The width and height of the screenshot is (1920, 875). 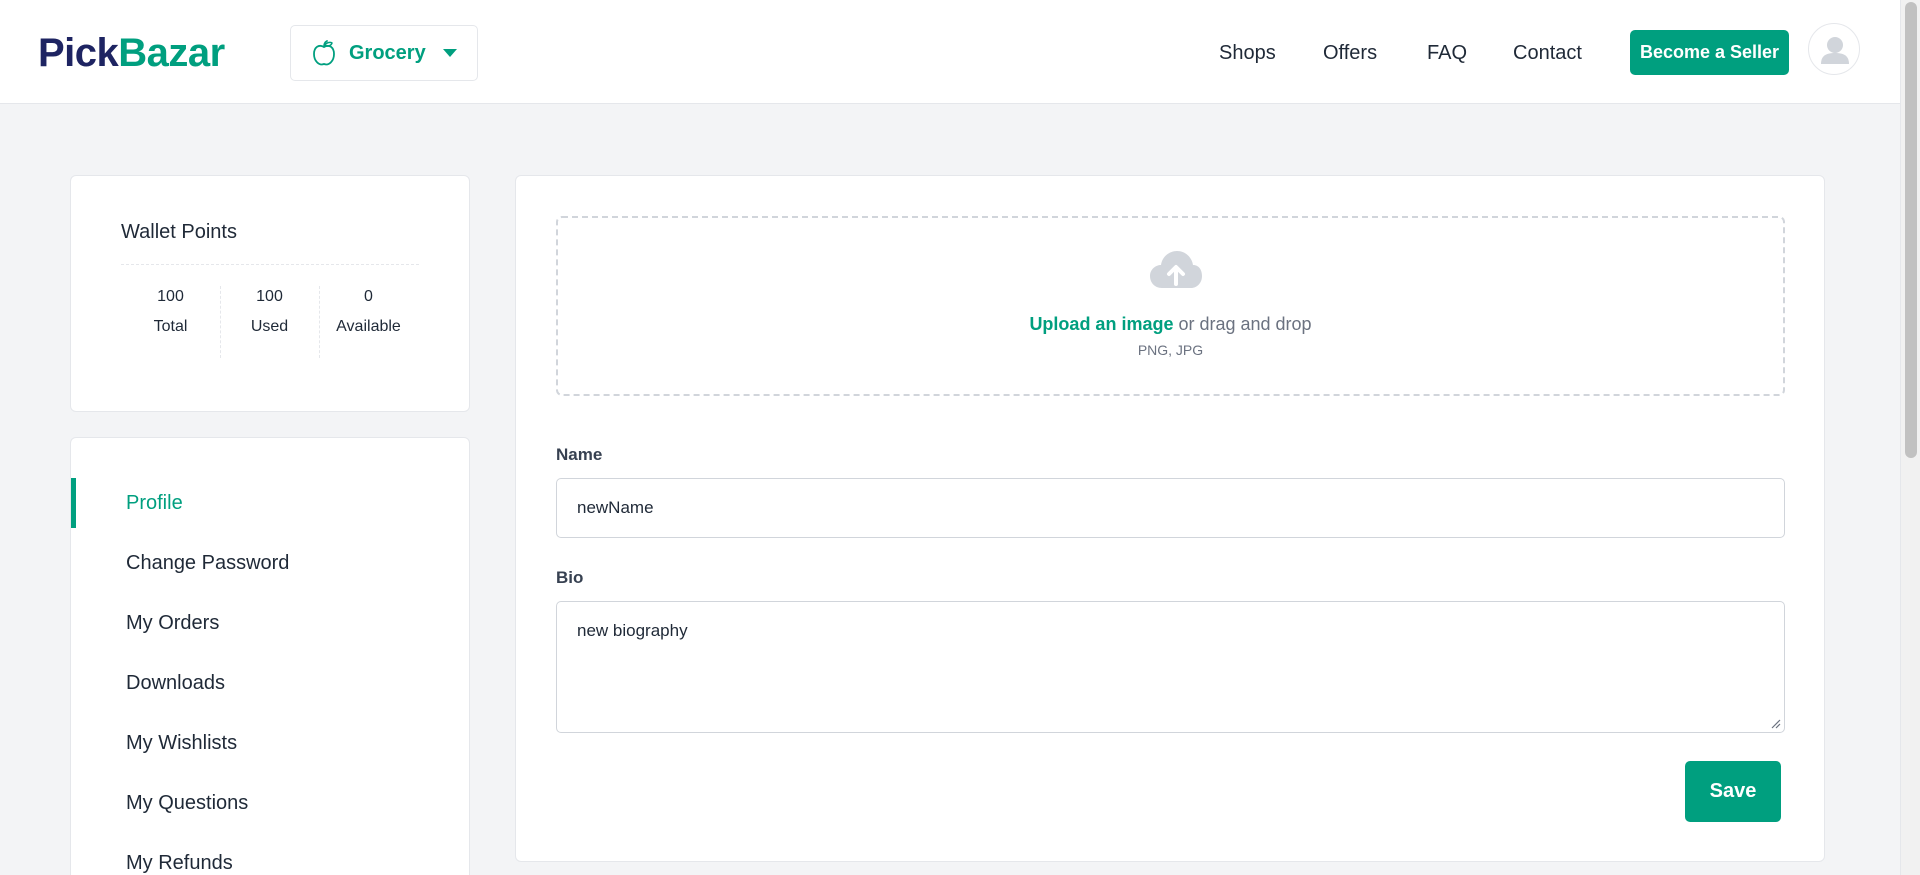 What do you see at coordinates (269, 326) in the screenshot?
I see `wallet-used-label: Used` at bounding box center [269, 326].